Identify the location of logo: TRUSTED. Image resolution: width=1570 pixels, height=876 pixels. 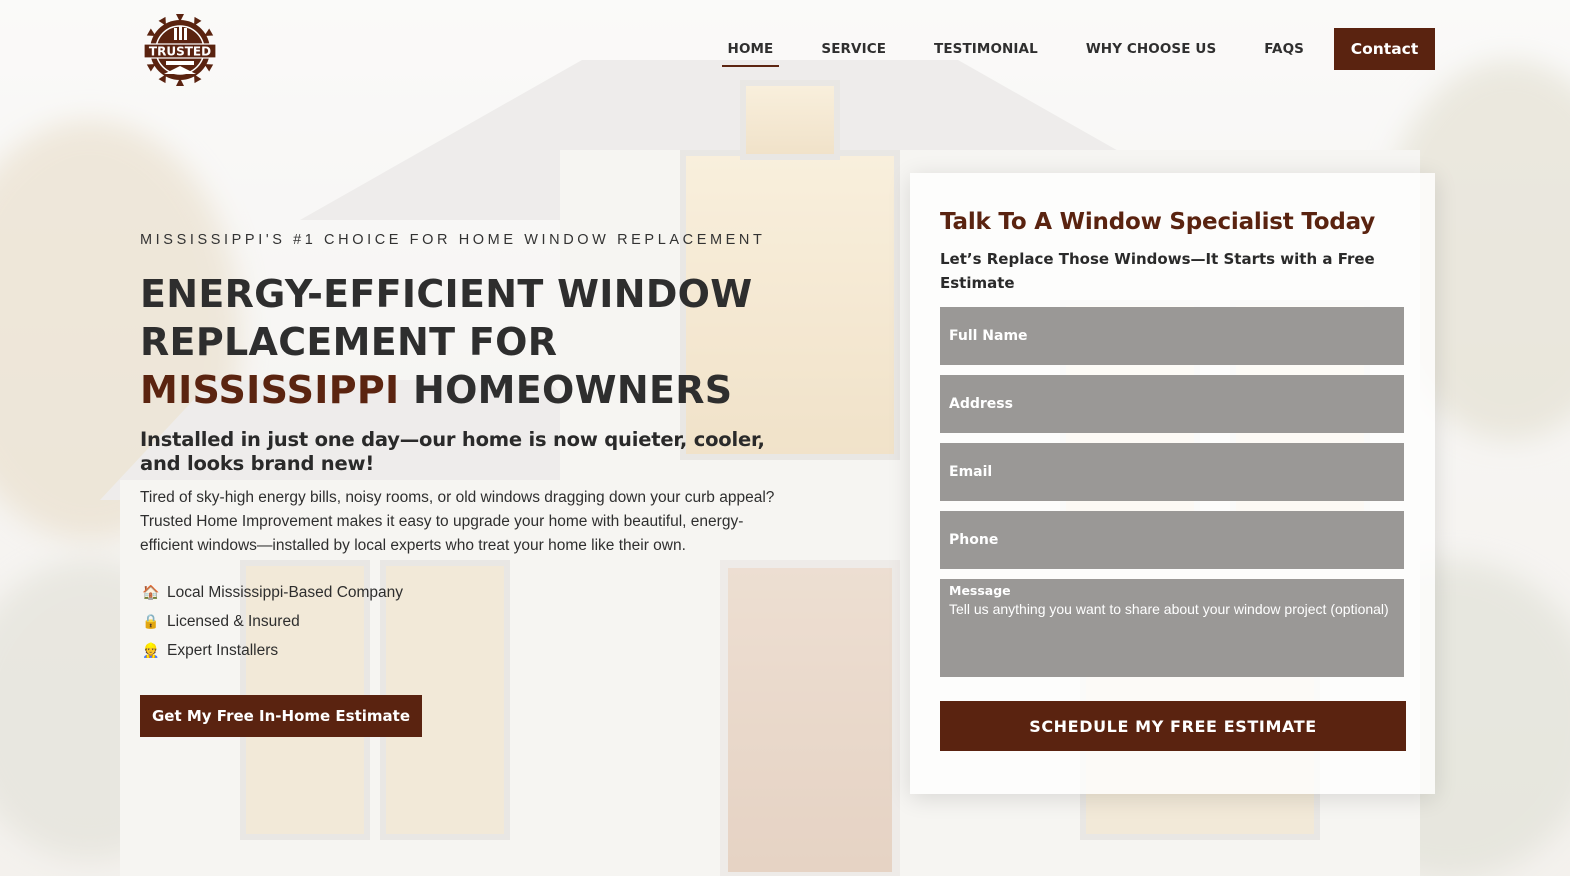
(180, 49).